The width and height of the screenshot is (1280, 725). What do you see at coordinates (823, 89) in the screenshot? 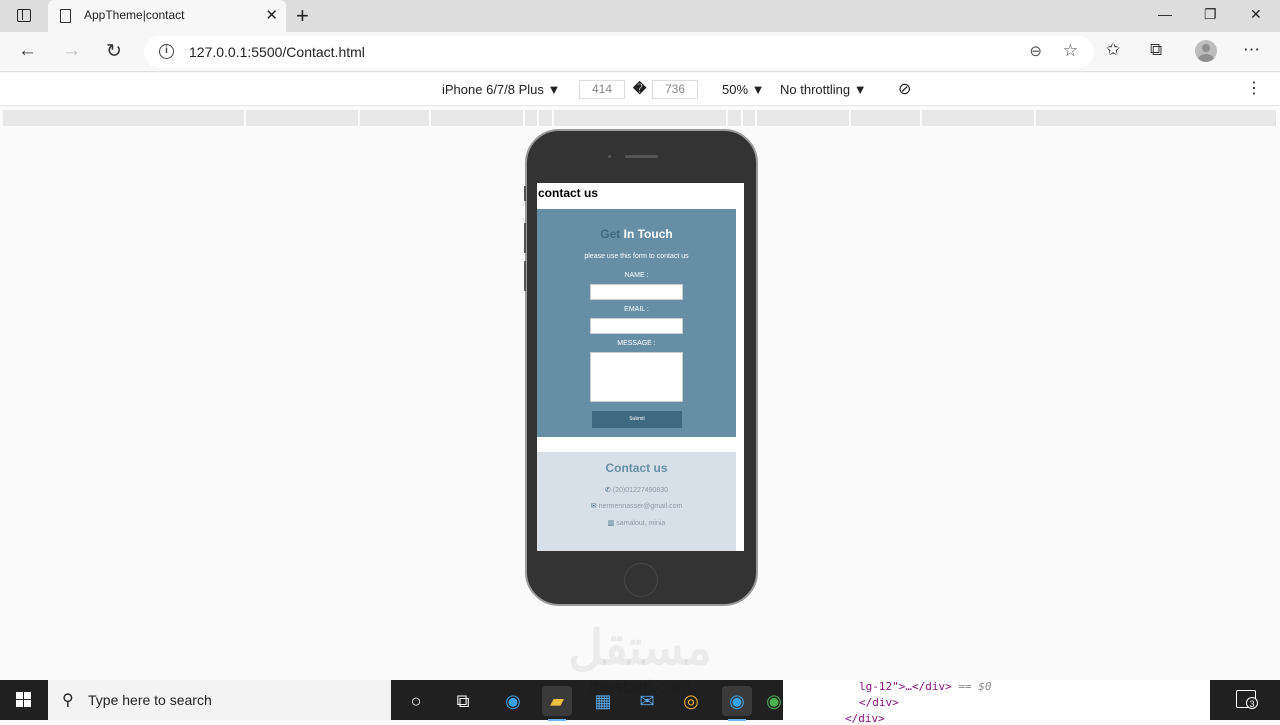
I see `throttling-select: No throttling ▼` at bounding box center [823, 89].